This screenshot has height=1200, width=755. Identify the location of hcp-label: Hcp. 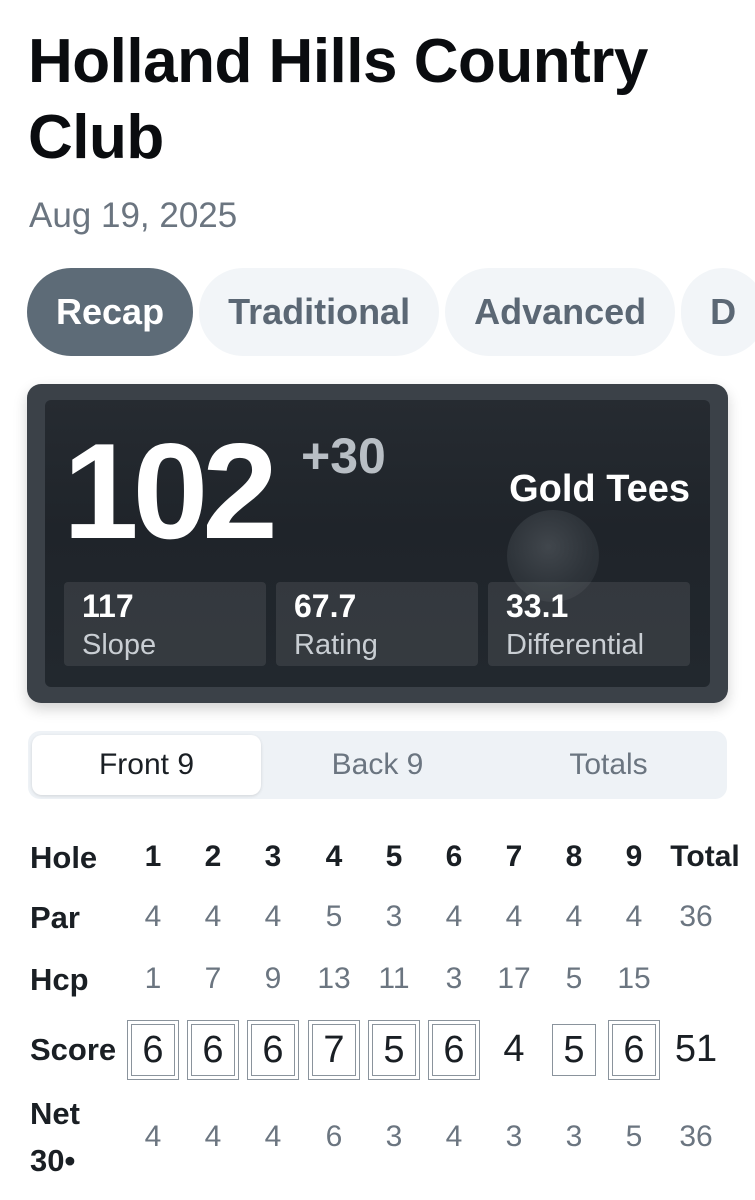
(59, 979).